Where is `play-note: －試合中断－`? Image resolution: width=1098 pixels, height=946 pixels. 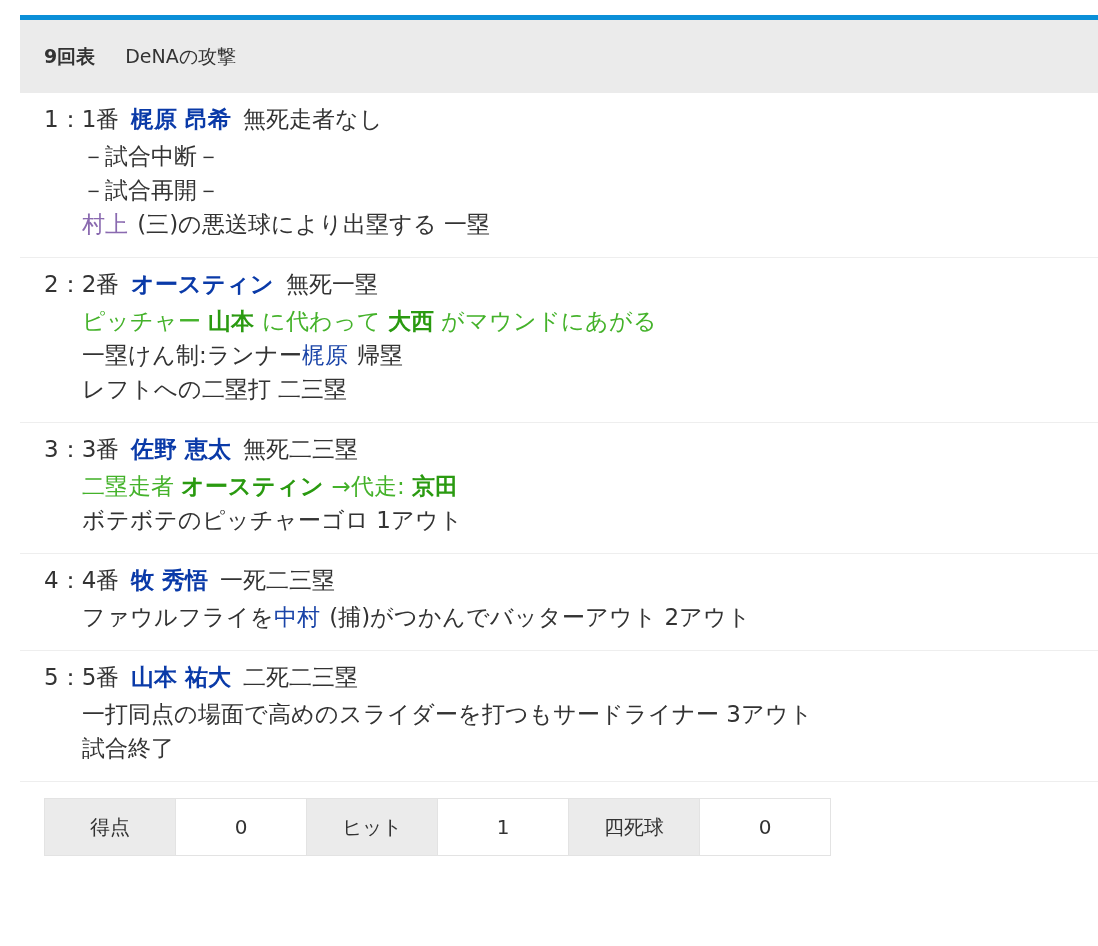 play-note: －試合中断－ is located at coordinates (151, 156).